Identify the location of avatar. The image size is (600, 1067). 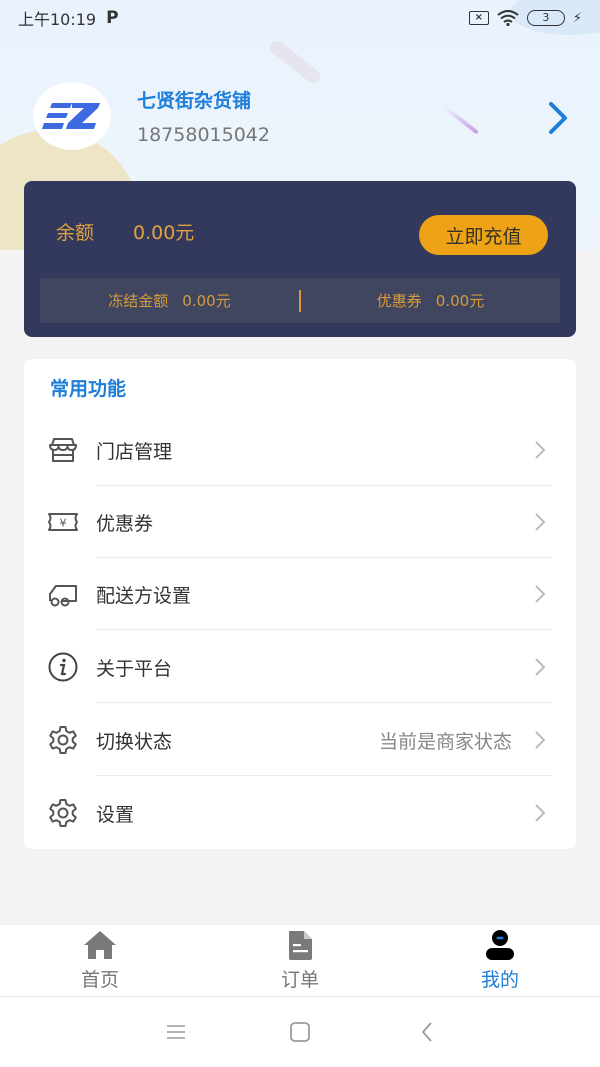
(72, 116).